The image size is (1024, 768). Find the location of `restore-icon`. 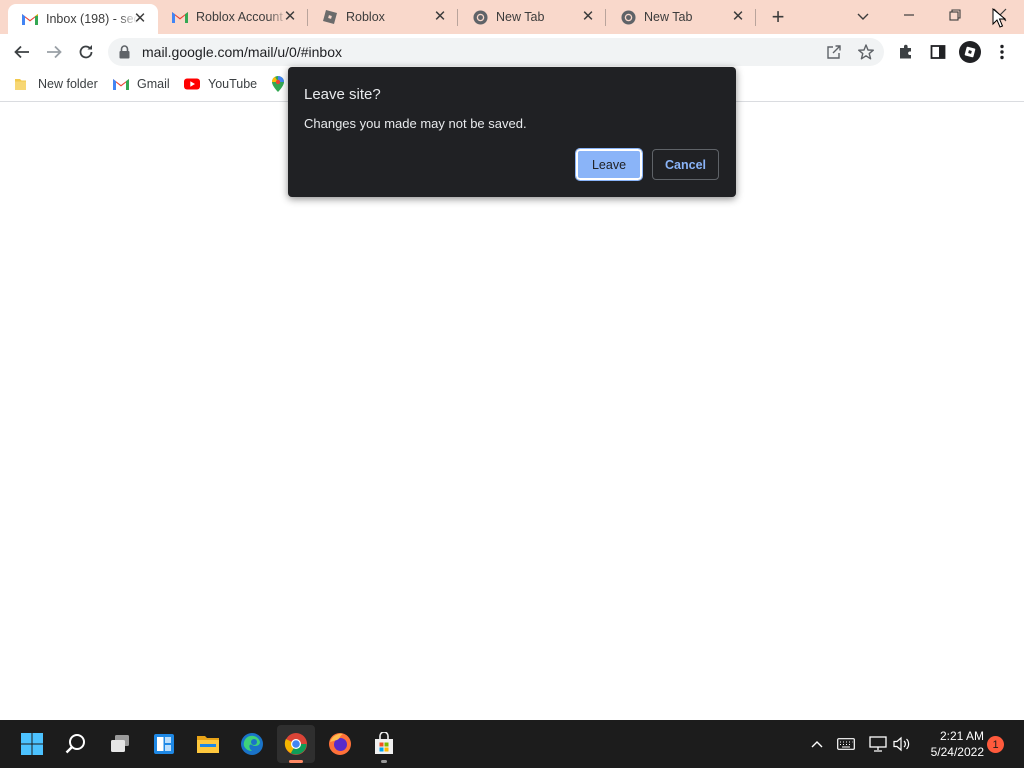

restore-icon is located at coordinates (955, 15).